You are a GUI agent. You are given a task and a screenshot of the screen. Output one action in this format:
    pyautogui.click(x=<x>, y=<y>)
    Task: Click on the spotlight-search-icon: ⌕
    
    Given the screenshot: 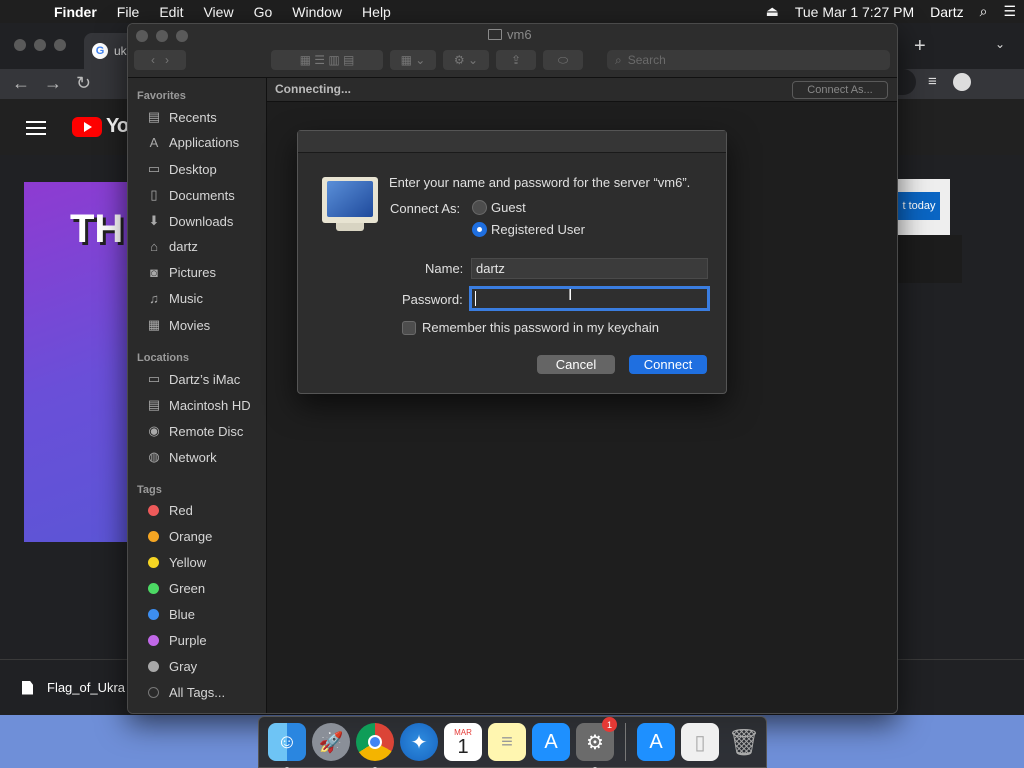 What is the action you would take?
    pyautogui.click(x=984, y=11)
    